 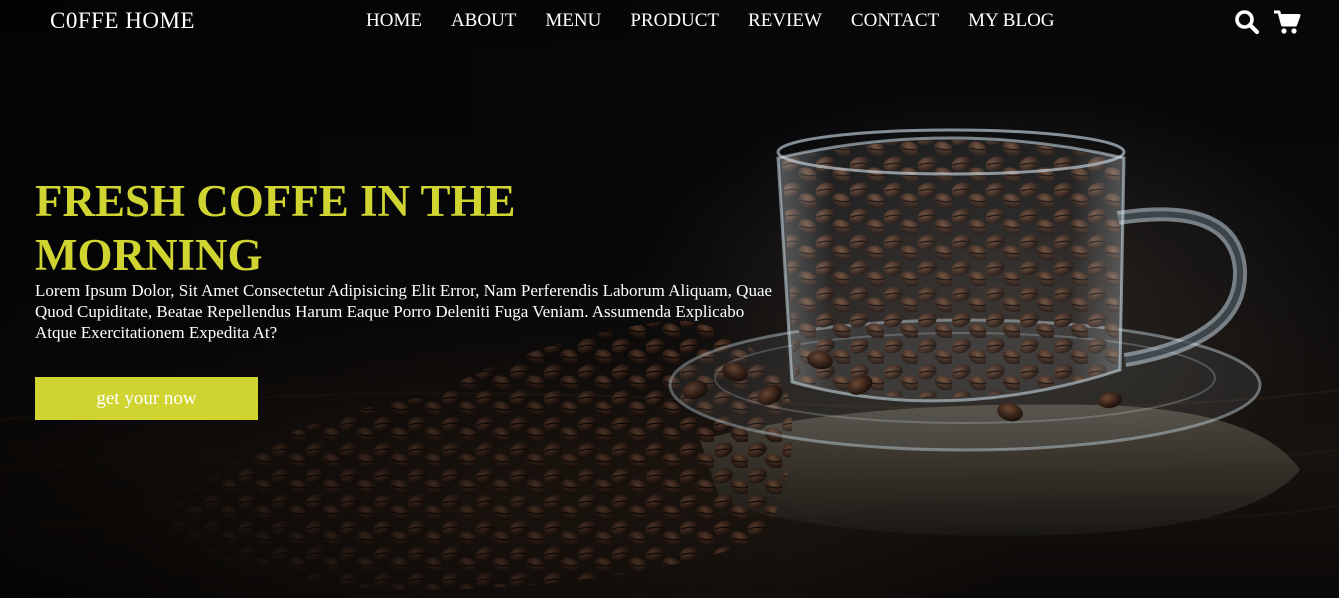 What do you see at coordinates (394, 21) in the screenshot?
I see `nav-item-home: HOME` at bounding box center [394, 21].